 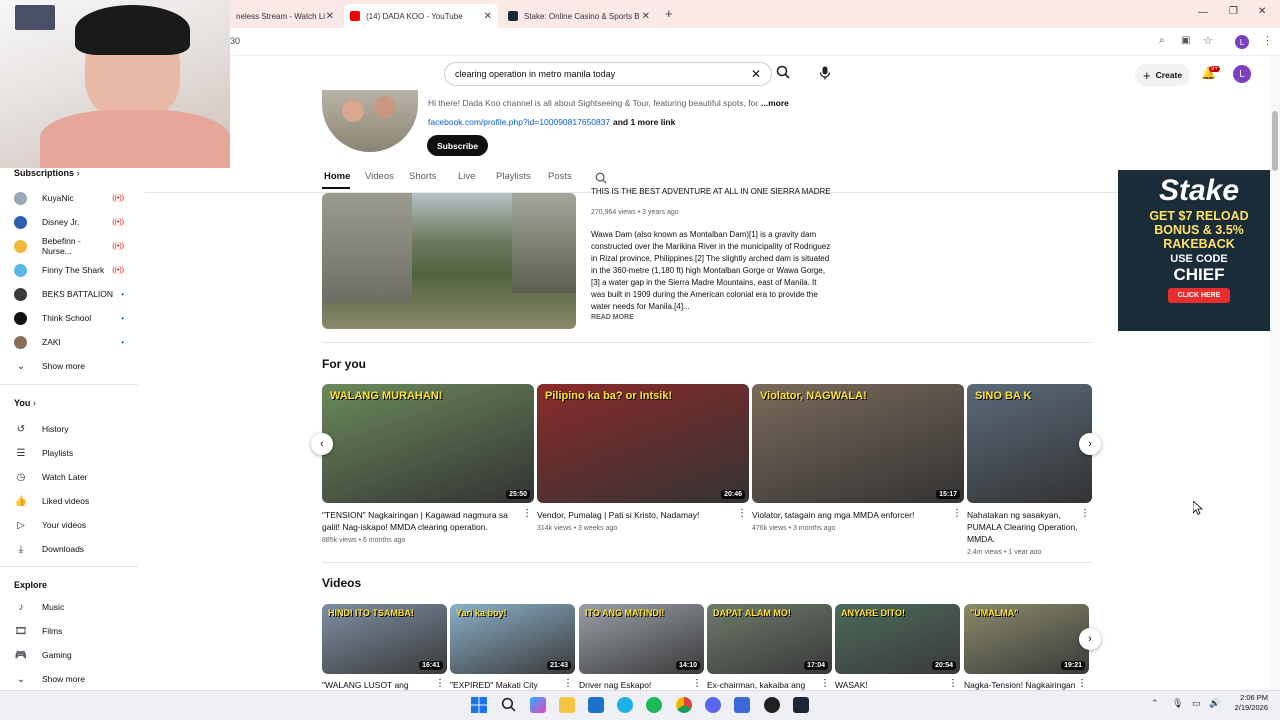 What do you see at coordinates (1267, 40) in the screenshot?
I see `menu-dots-icon: ⋮` at bounding box center [1267, 40].